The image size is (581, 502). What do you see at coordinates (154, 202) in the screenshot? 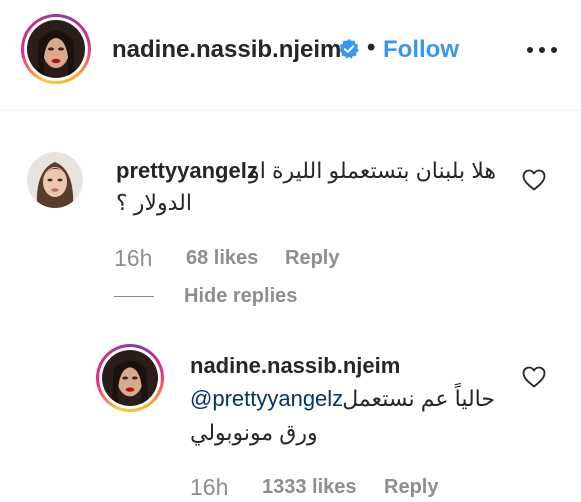
I see `comment-text-line-2: الدولار ؟` at bounding box center [154, 202].